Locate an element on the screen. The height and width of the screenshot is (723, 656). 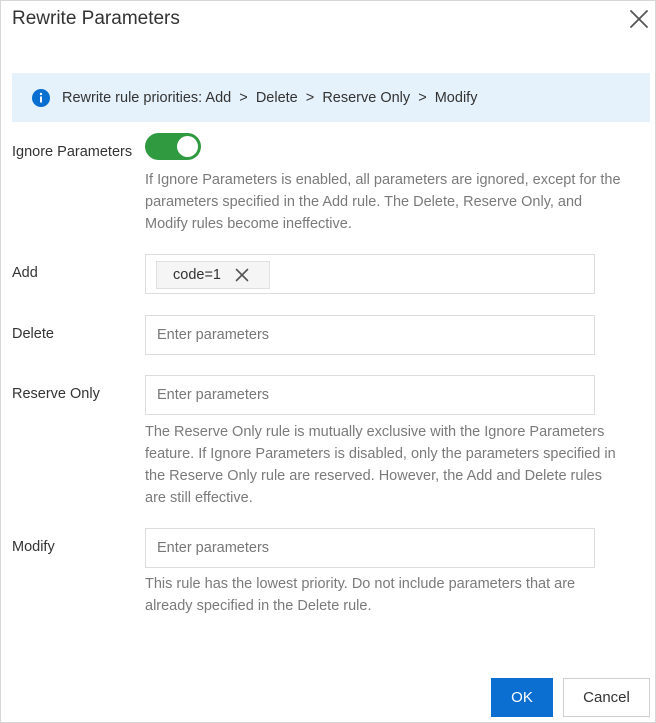
ok-button: OK is located at coordinates (522, 697).